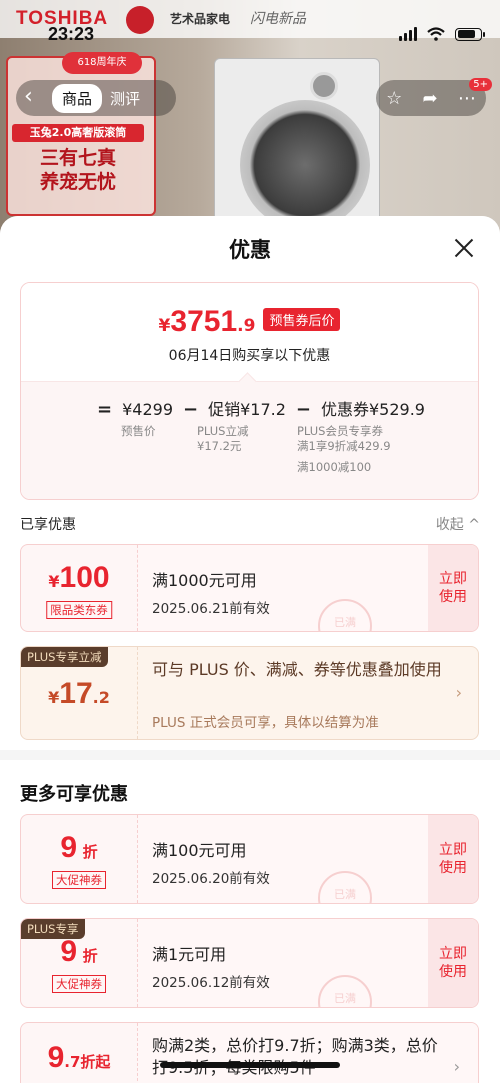  Describe the element at coordinates (249, 356) in the screenshot. I see `price-subtitle: 06月14日购买享以下优惠` at that location.